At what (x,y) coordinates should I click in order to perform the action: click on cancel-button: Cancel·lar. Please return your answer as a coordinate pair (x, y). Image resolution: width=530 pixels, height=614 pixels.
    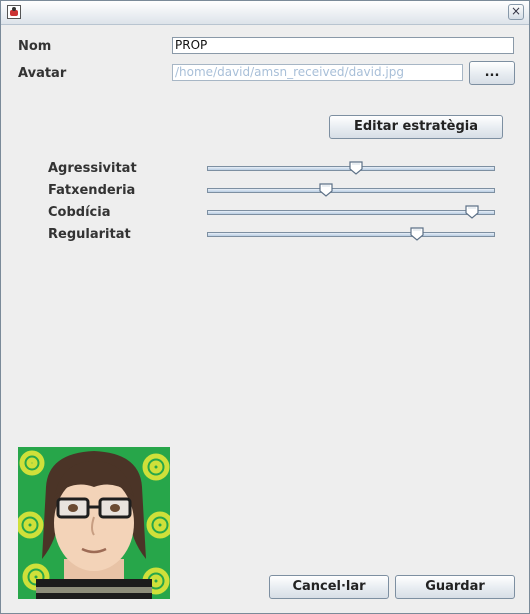
    Looking at the image, I should click on (329, 587).